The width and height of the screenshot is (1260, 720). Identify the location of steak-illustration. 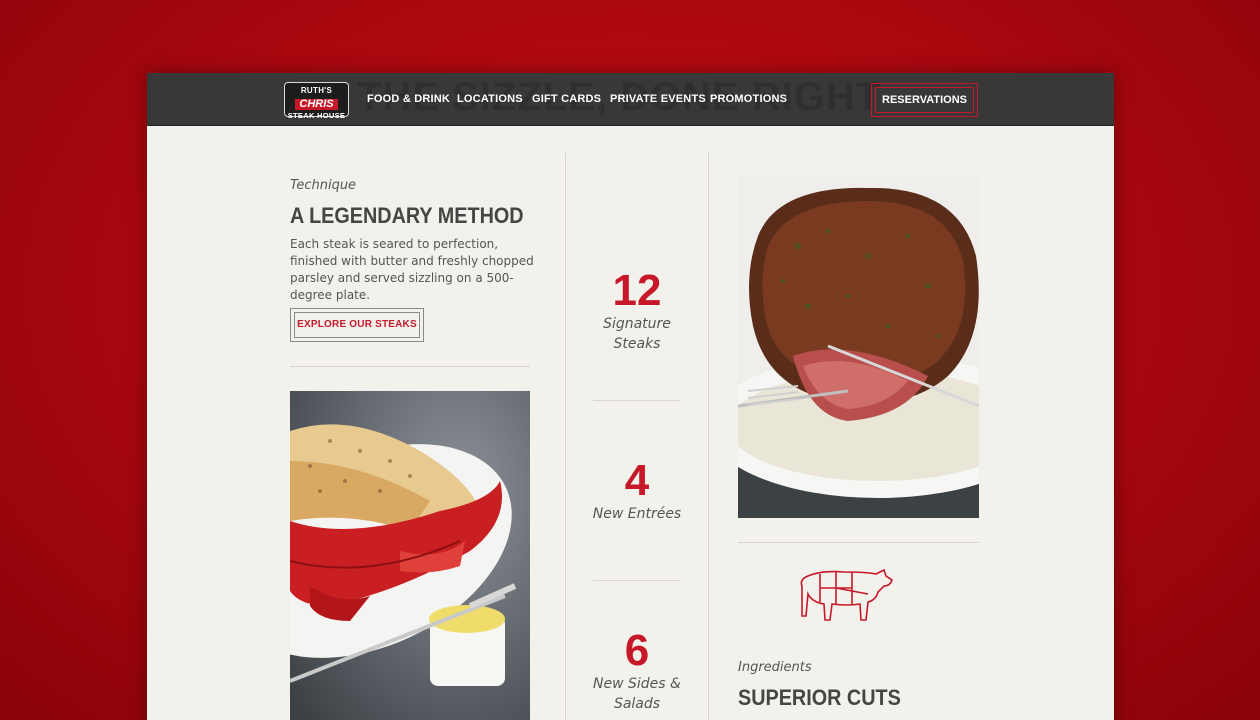
(858, 347).